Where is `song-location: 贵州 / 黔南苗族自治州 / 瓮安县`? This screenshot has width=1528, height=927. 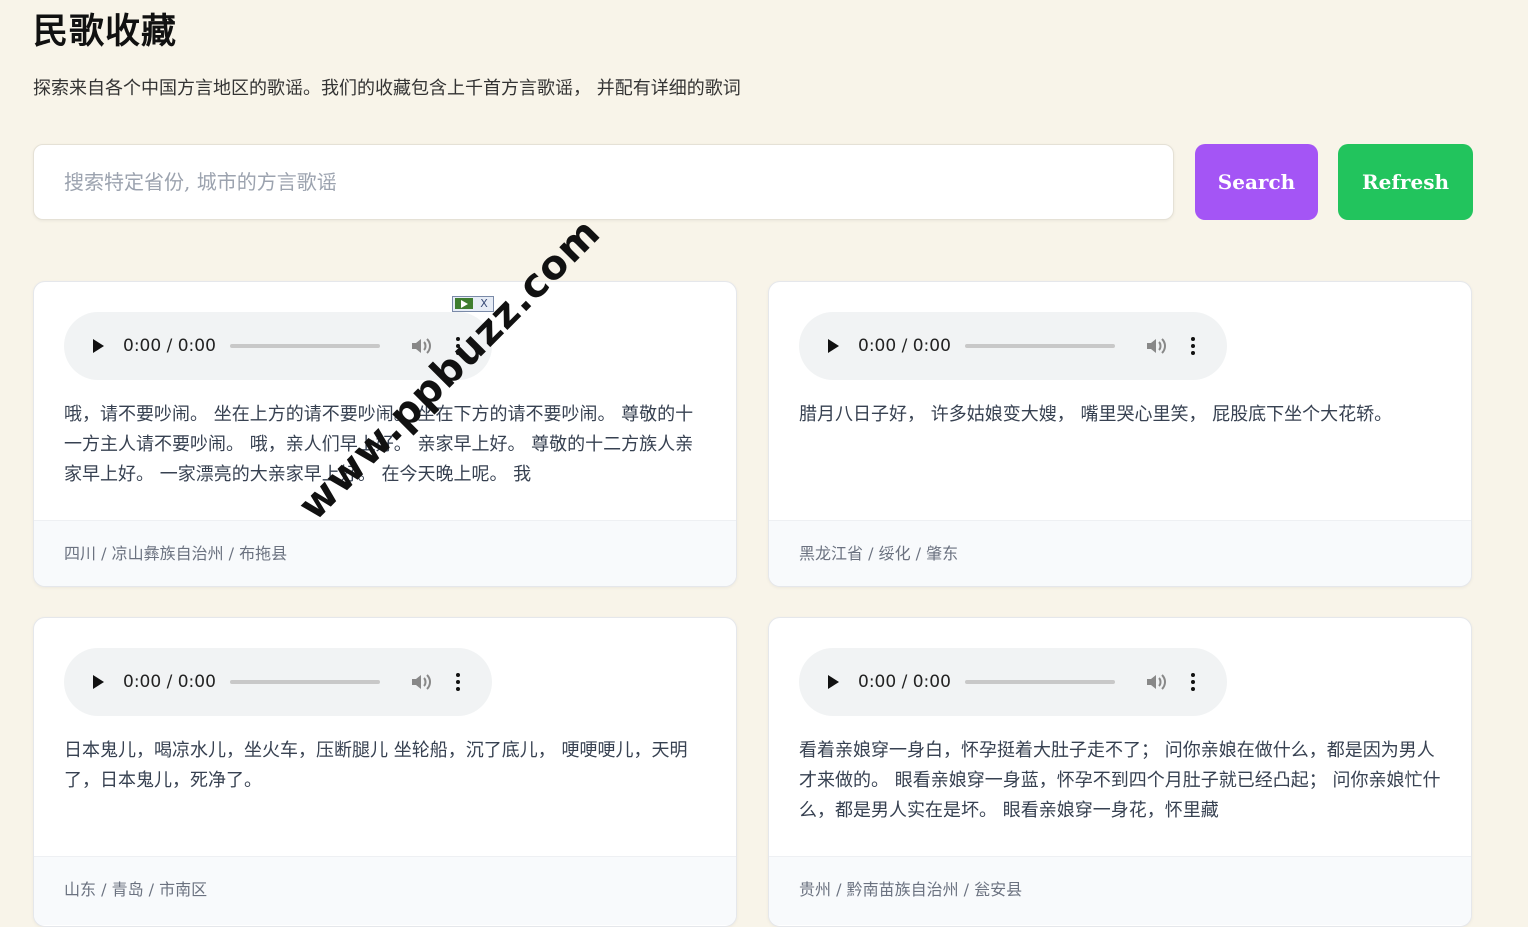 song-location: 贵州 / 黔南苗族自治州 / 瓮安县 is located at coordinates (911, 889).